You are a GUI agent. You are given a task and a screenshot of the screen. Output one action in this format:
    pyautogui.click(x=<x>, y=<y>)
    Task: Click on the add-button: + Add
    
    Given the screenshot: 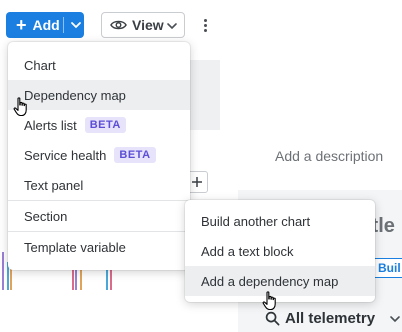 What is the action you would take?
    pyautogui.click(x=45, y=25)
    